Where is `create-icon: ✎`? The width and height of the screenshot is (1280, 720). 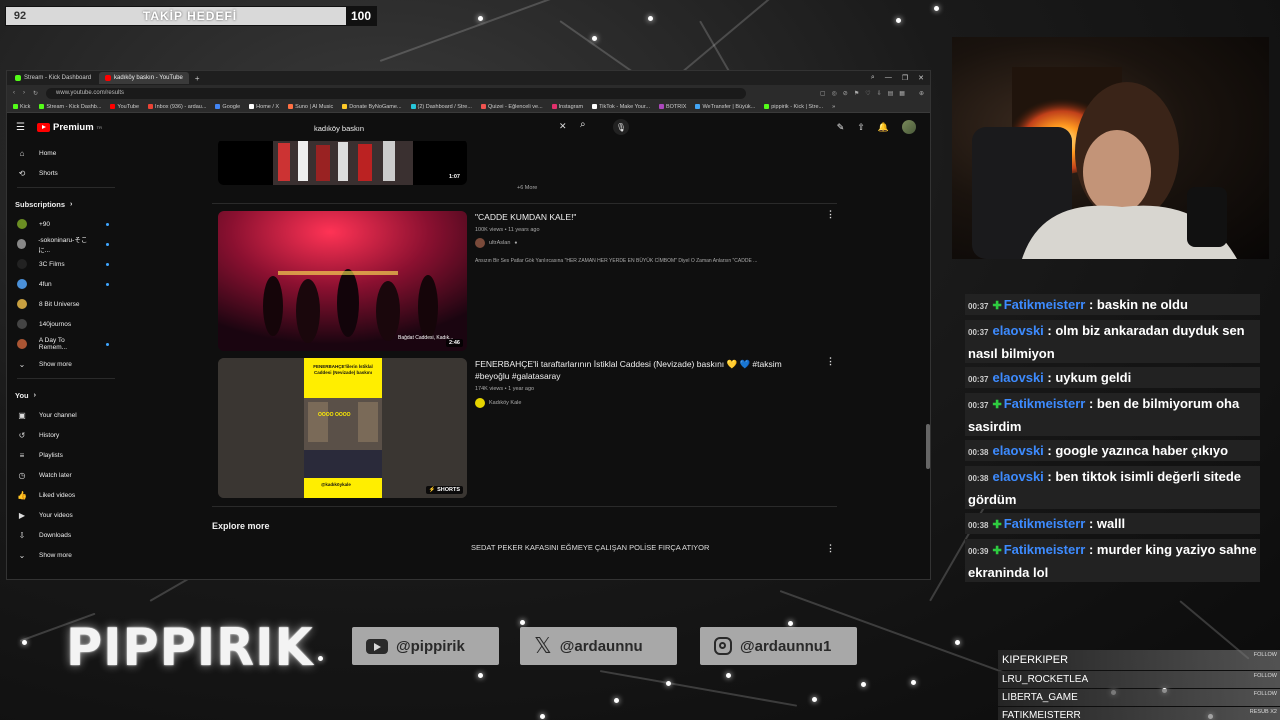 create-icon: ✎ is located at coordinates (841, 127).